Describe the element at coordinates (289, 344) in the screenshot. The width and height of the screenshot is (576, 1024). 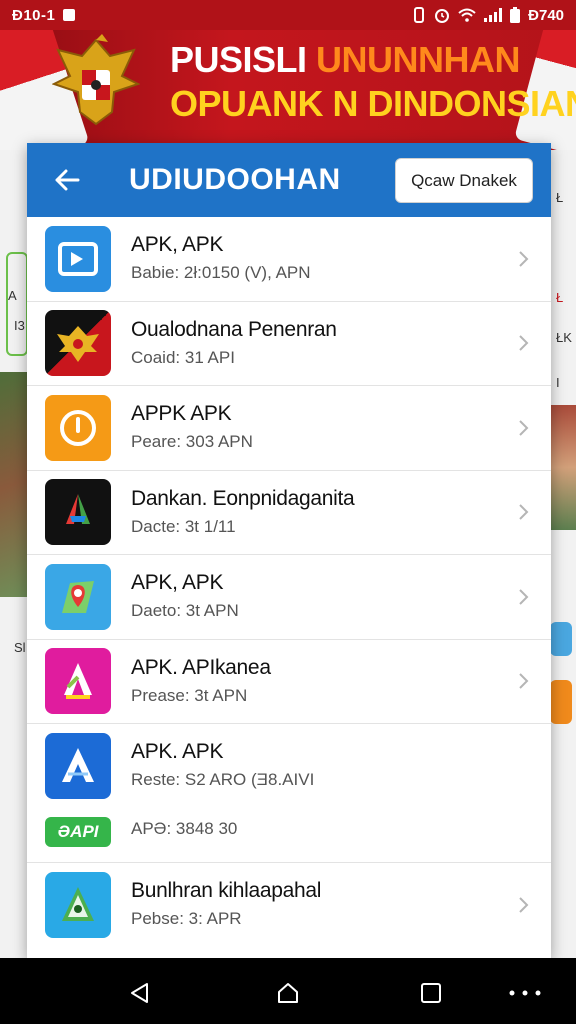
I see `app-list-item: Oualodnana Penenran Coaid: 31 API` at that location.